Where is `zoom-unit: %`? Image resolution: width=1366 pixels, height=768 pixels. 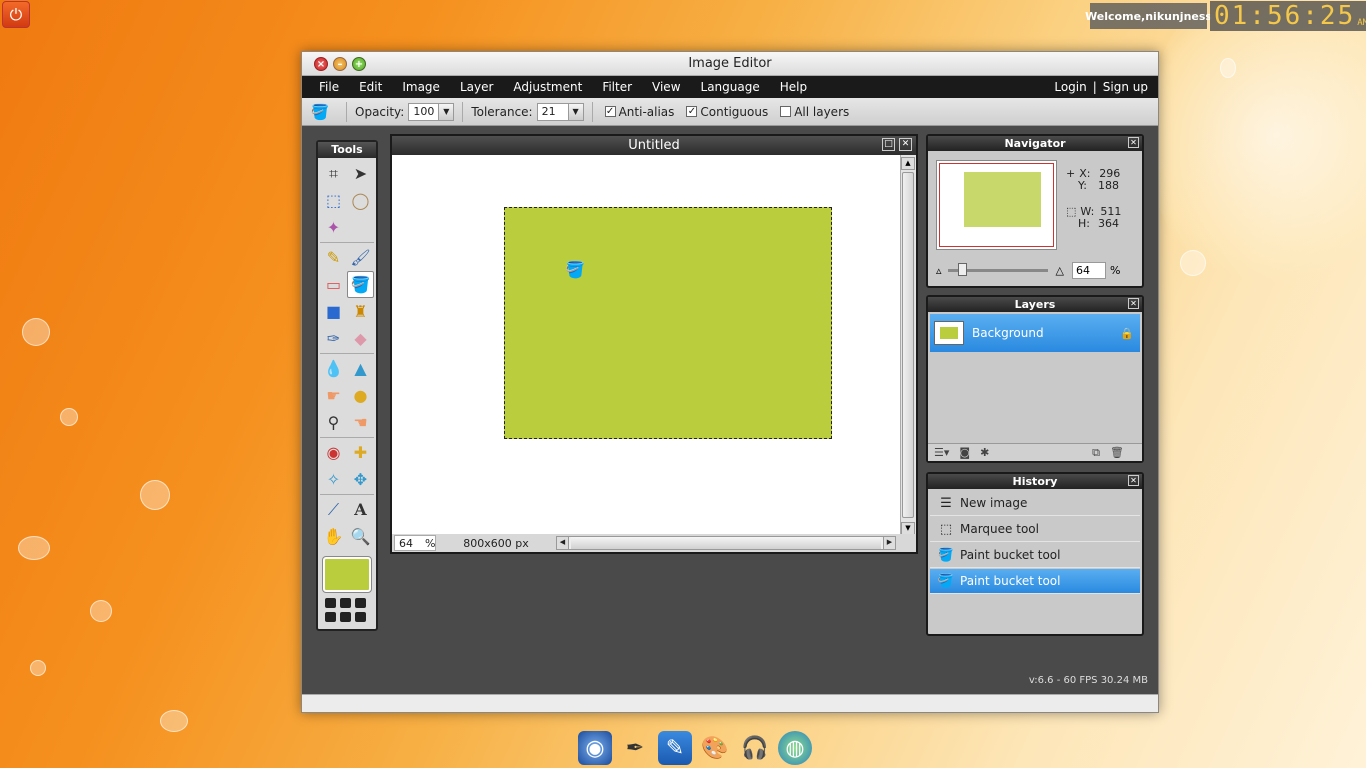
zoom-unit: % is located at coordinates (430, 543).